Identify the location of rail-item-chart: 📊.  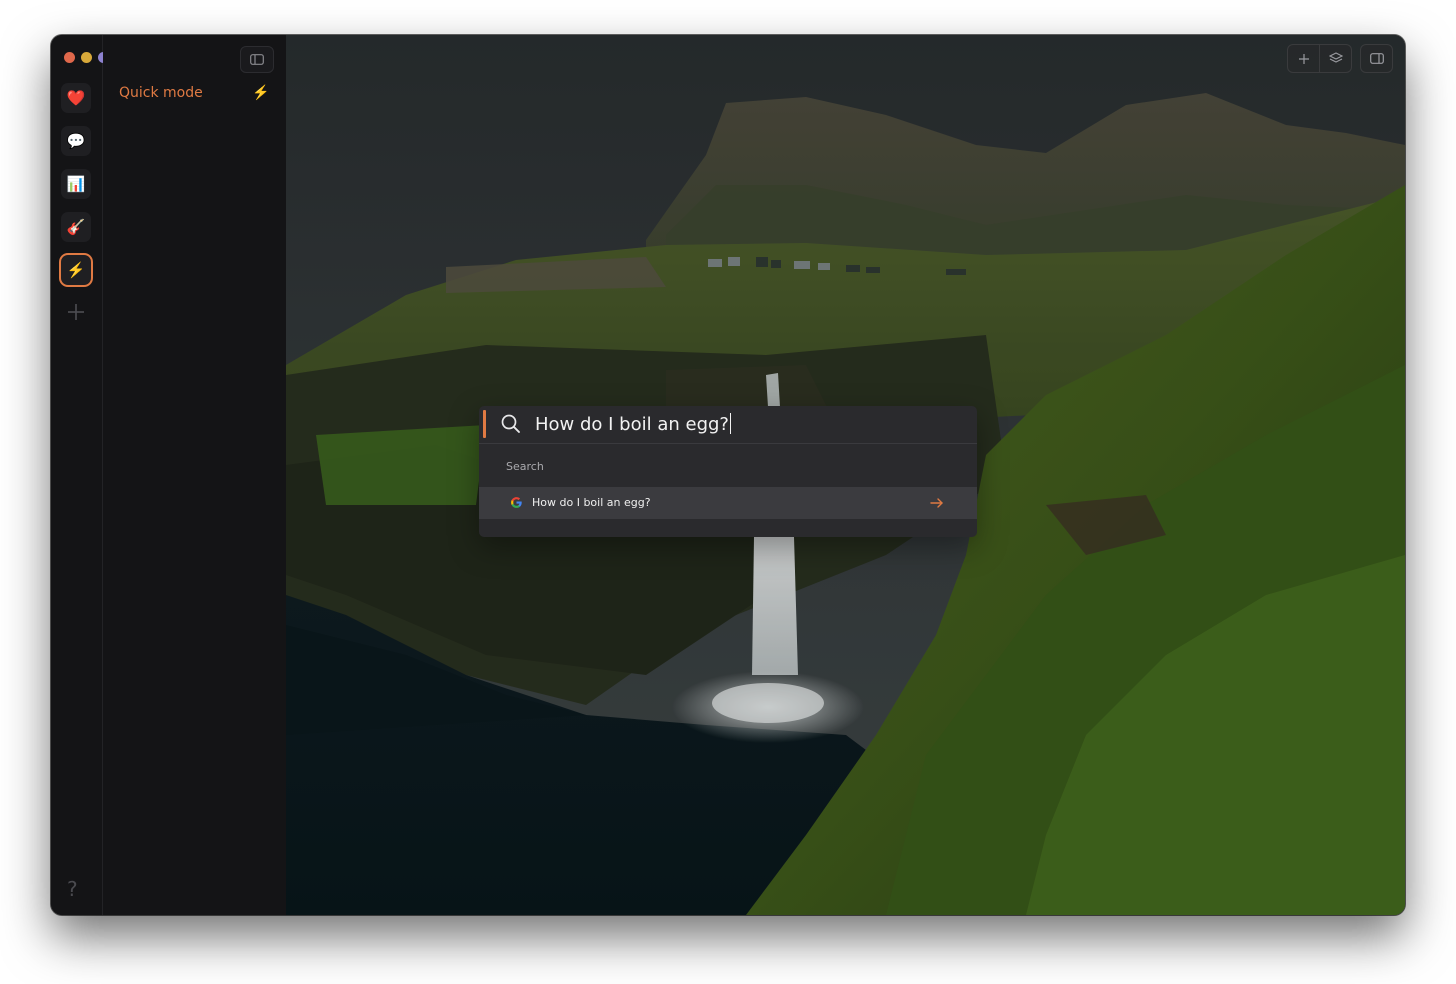
(76, 184).